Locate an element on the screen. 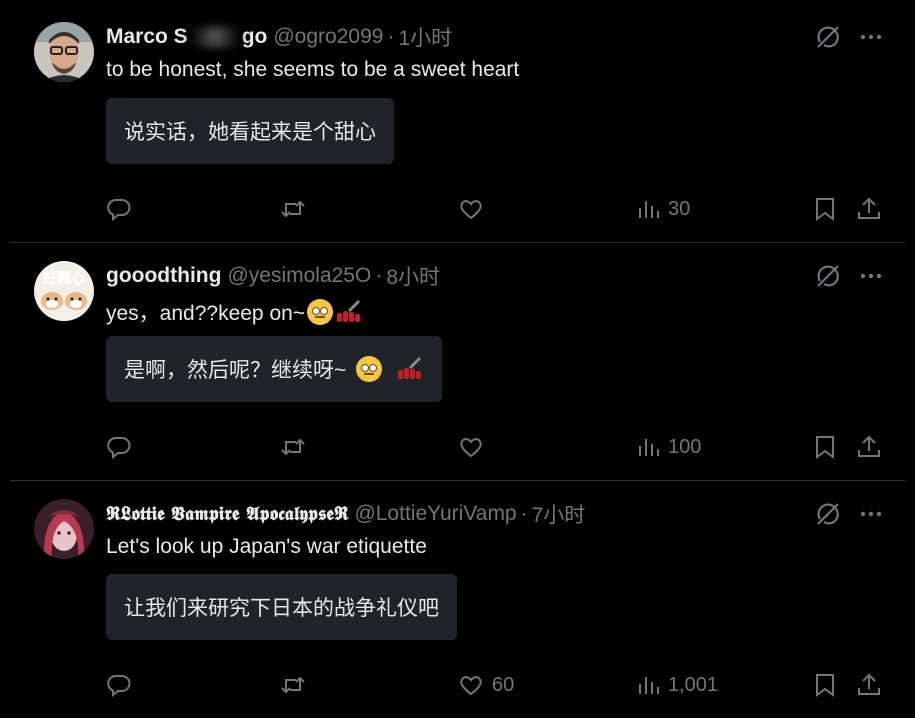 This screenshot has height=718, width=915. timestamp: 7小时 is located at coordinates (559, 514).